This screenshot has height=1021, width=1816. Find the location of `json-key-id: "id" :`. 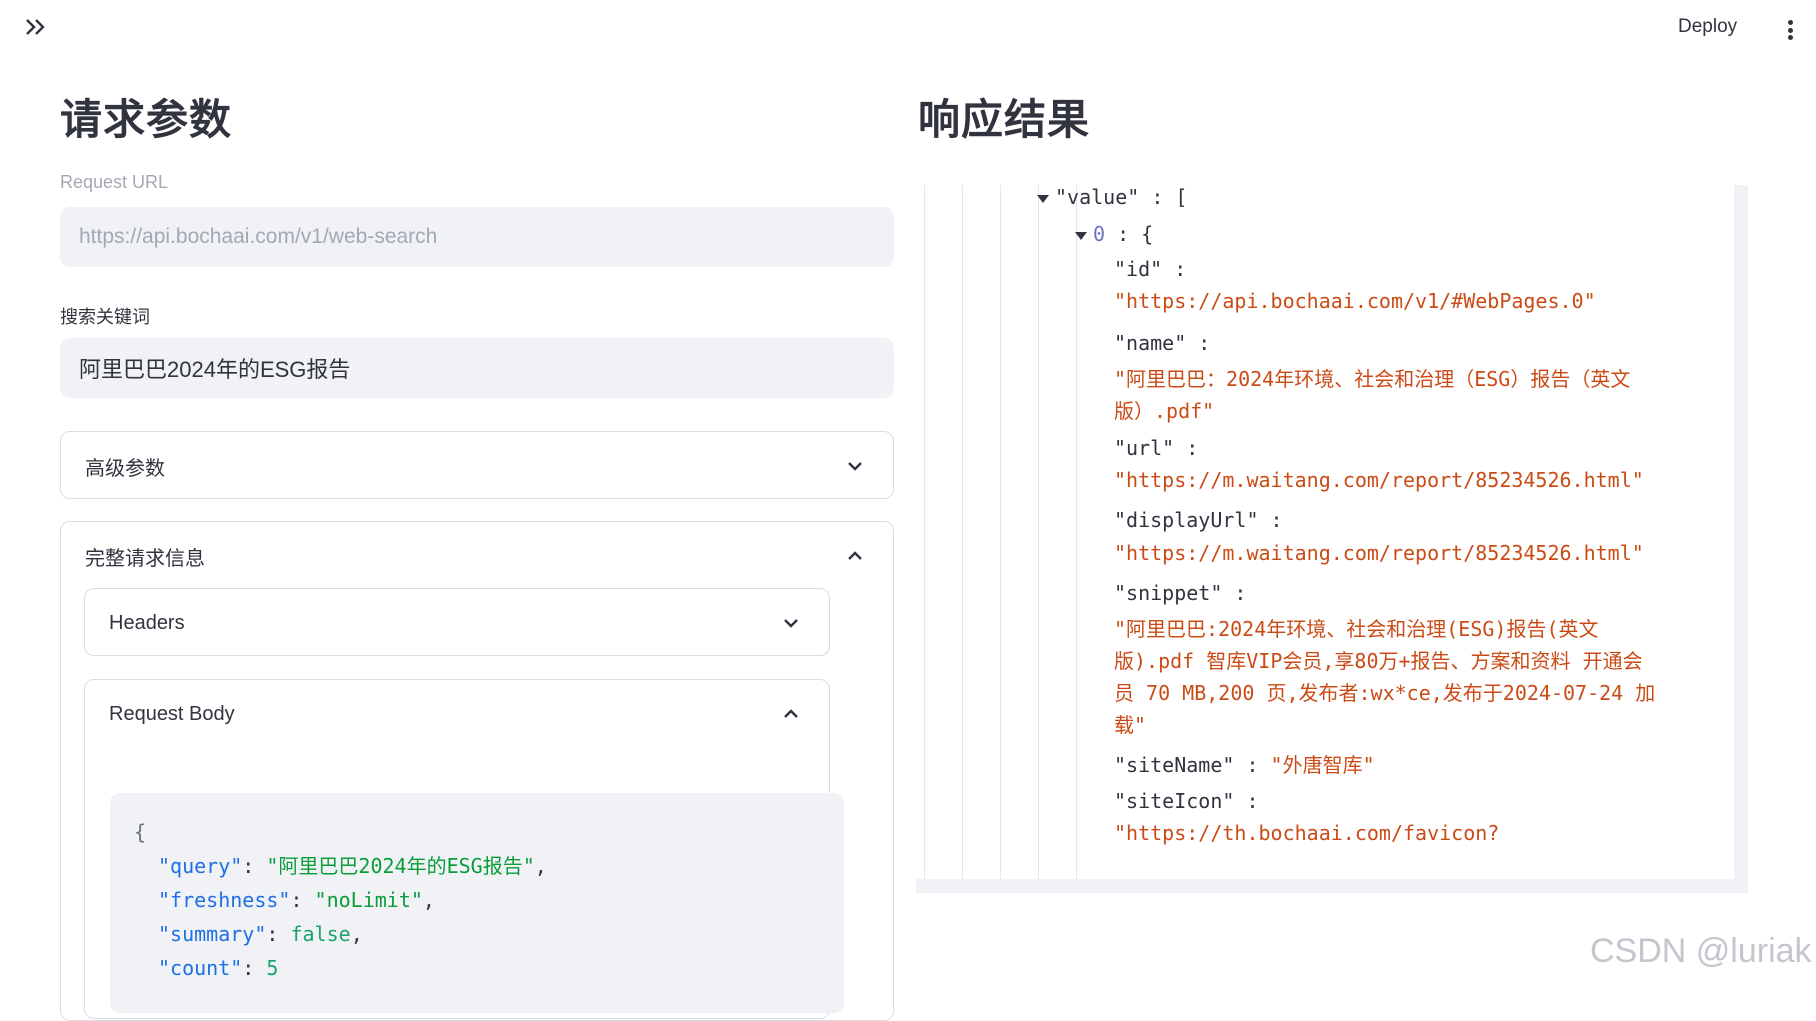

json-key-id: "id" : is located at coordinates (1150, 269).